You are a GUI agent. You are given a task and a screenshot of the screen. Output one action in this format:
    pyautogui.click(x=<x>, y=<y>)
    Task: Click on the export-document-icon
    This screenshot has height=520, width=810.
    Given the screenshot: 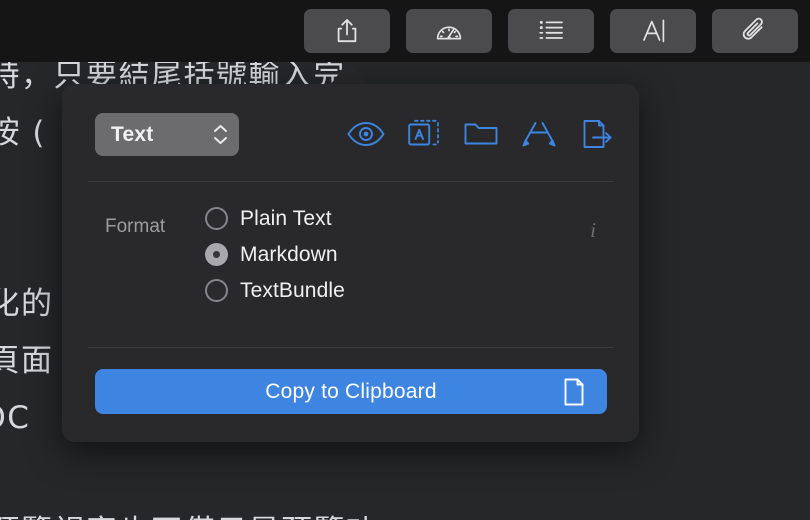 What is the action you would take?
    pyautogui.click(x=596, y=134)
    